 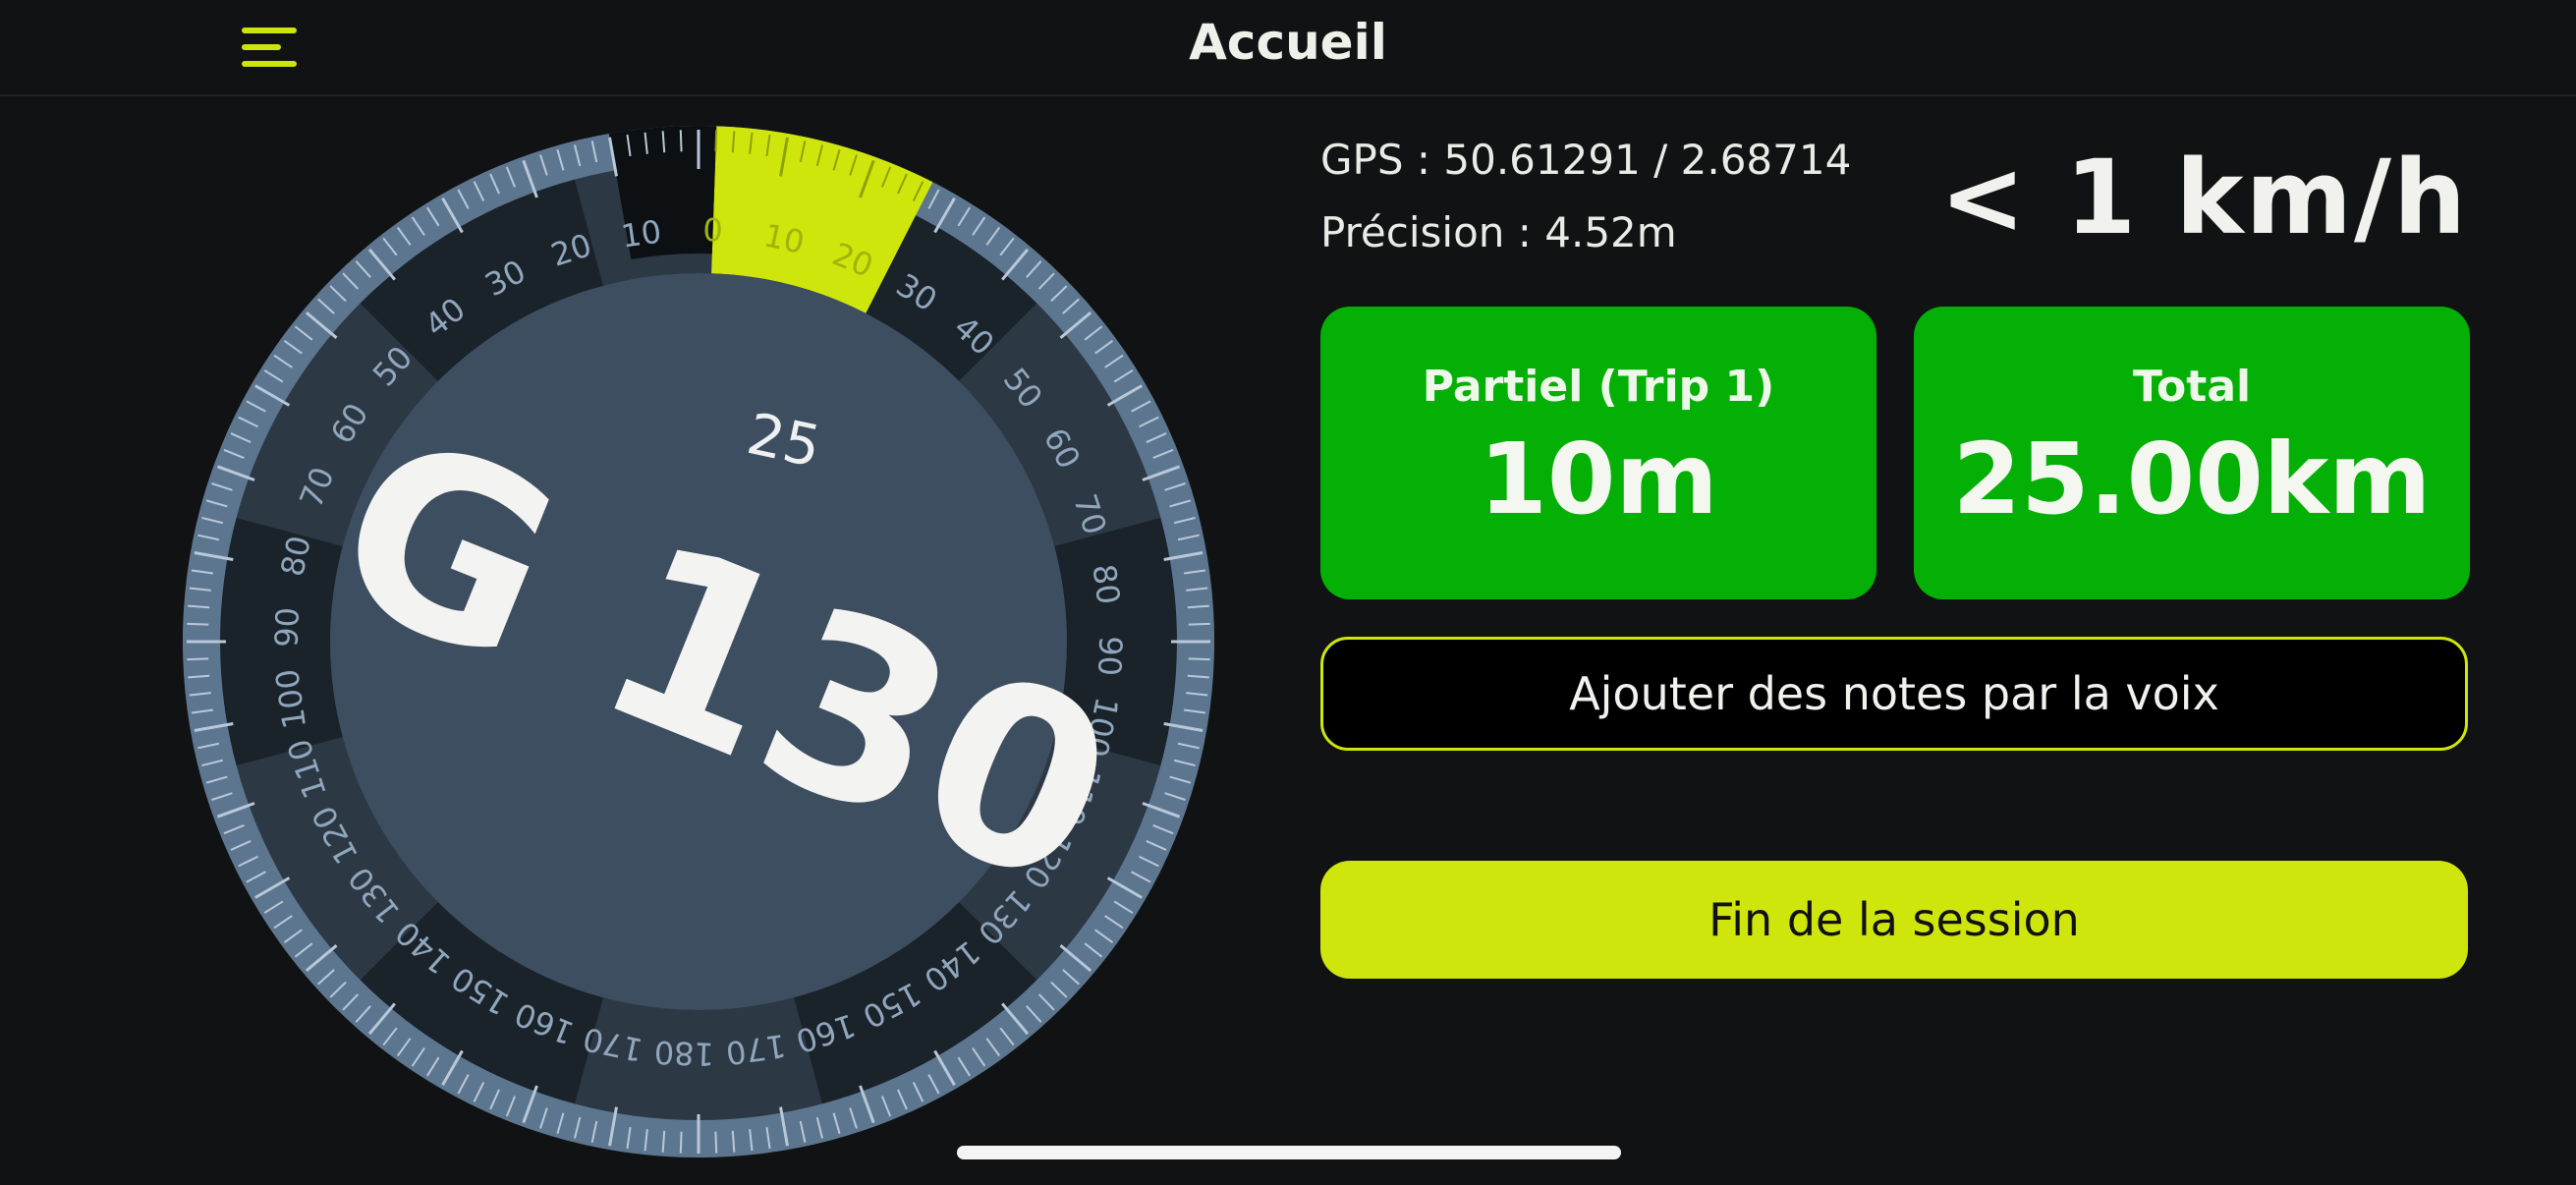 I want to click on top-bar: Accueil, so click(x=1288, y=48).